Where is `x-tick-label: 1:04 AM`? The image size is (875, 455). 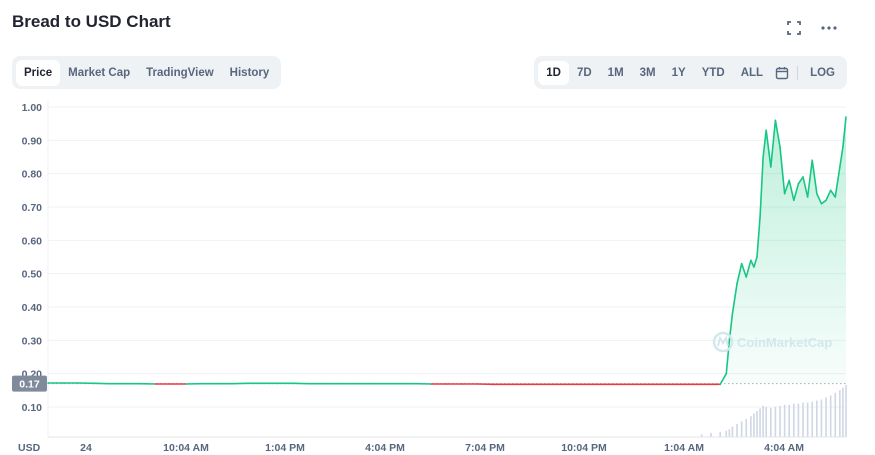
x-tick-label: 1:04 AM is located at coordinates (684, 448).